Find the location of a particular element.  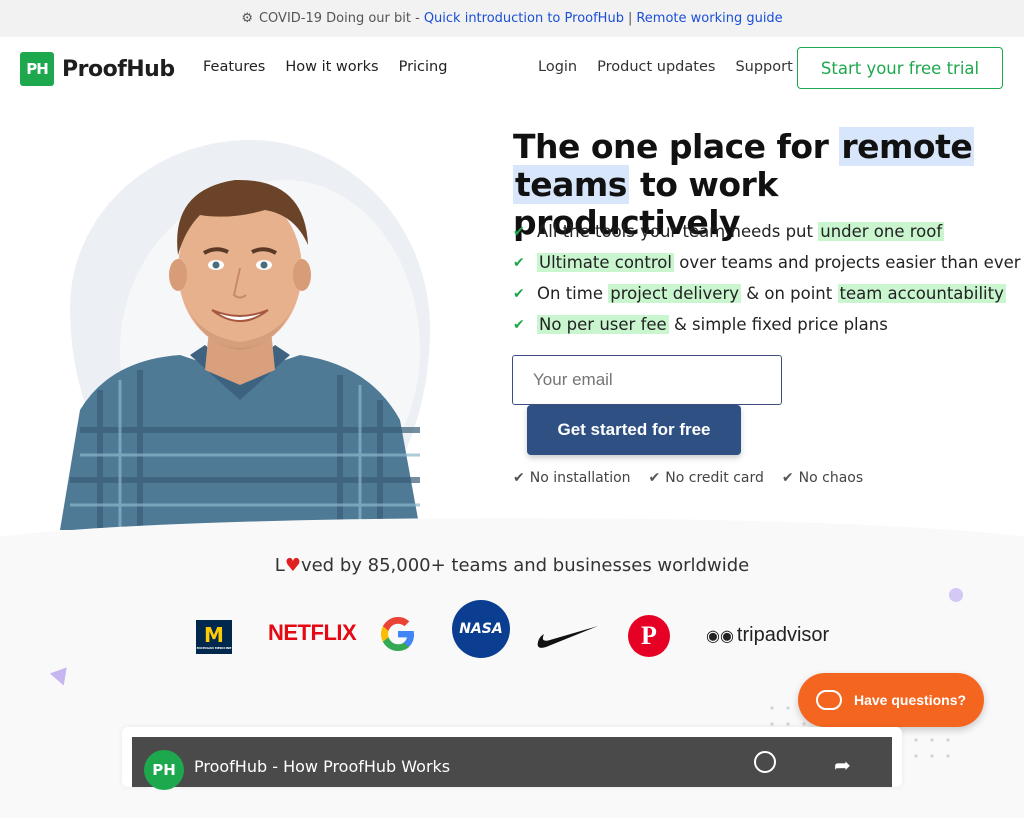

video-card: PH ProofHub - How ProofHub Works ➦ is located at coordinates (512, 758).